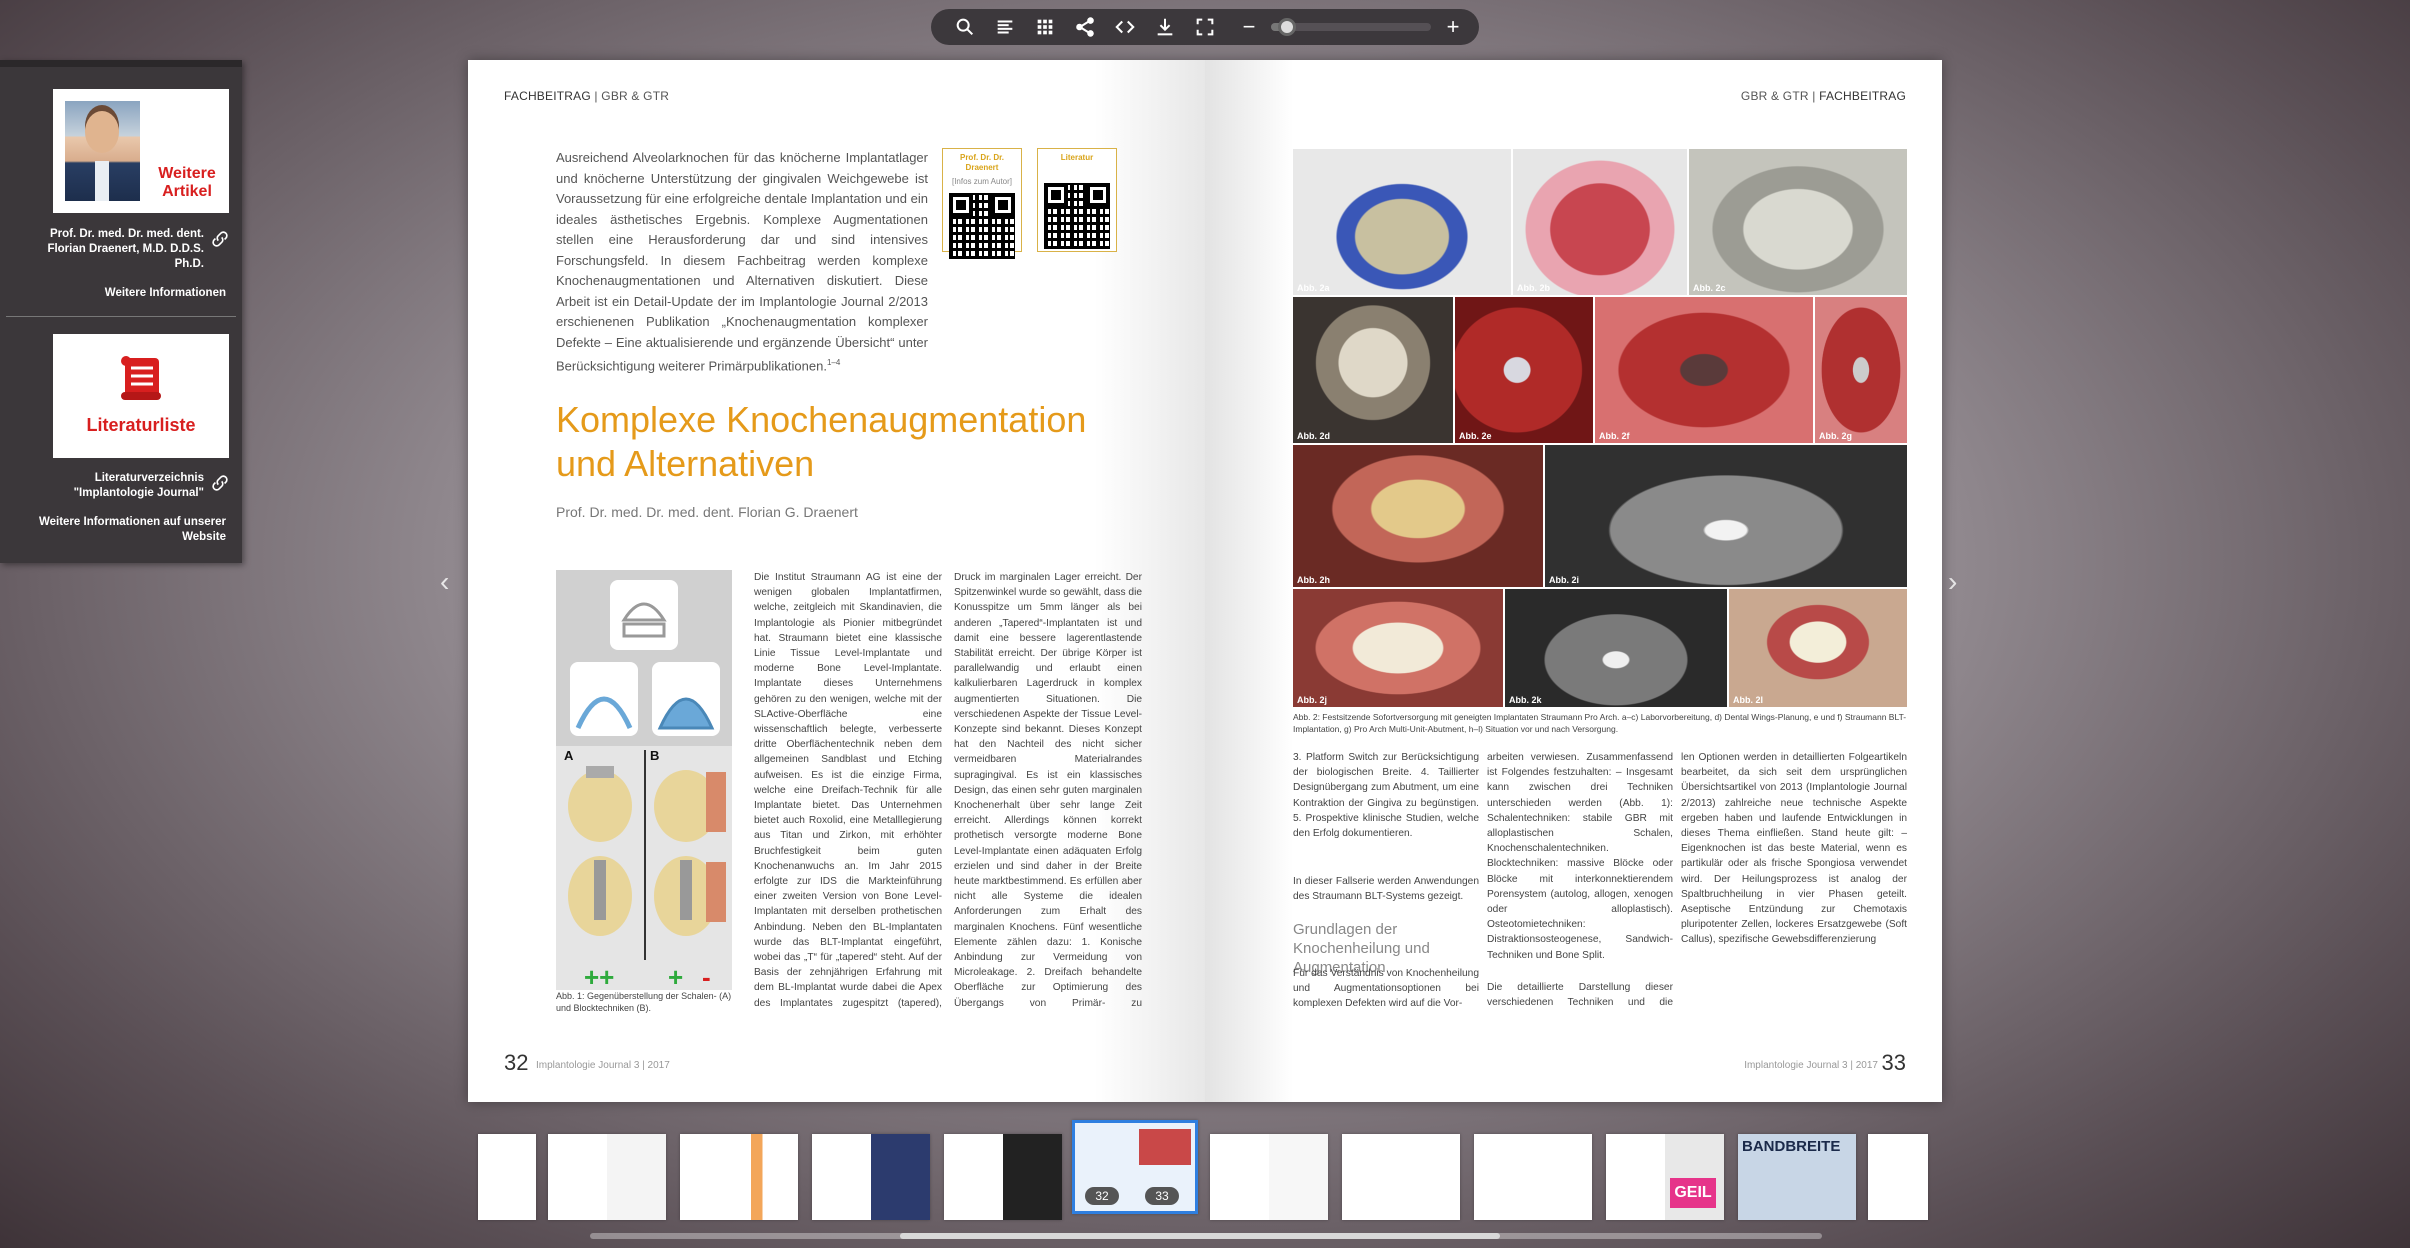 The height and width of the screenshot is (1248, 2410). Describe the element at coordinates (1287, 27) in the screenshot. I see `zoom-slider-handle` at that location.